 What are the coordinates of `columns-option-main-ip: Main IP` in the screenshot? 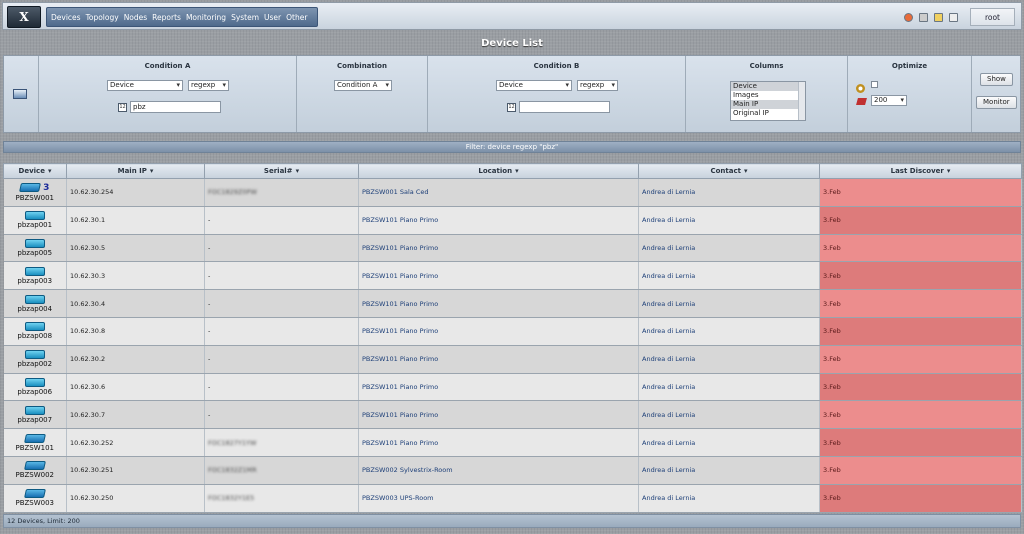 It's located at (768, 104).